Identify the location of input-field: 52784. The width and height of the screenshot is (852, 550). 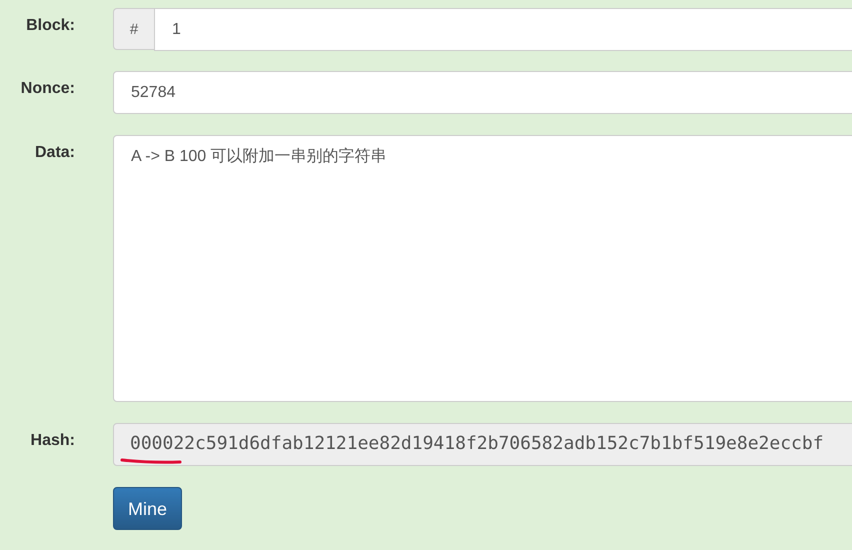
(482, 92).